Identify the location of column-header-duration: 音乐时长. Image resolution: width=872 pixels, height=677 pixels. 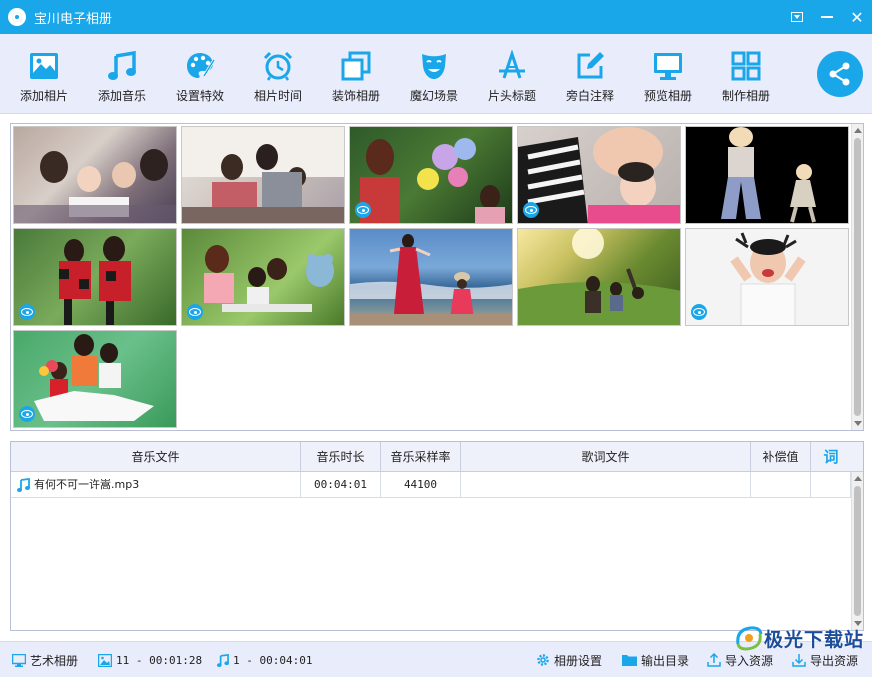
(341, 457).